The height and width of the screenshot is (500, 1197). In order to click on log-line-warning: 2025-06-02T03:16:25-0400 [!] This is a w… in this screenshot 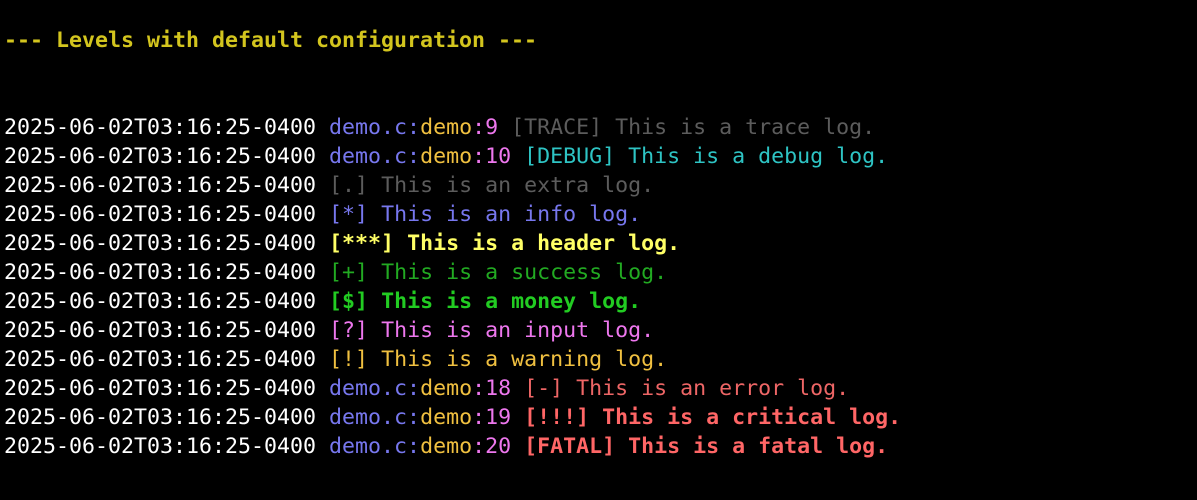, I will do `click(335, 359)`.